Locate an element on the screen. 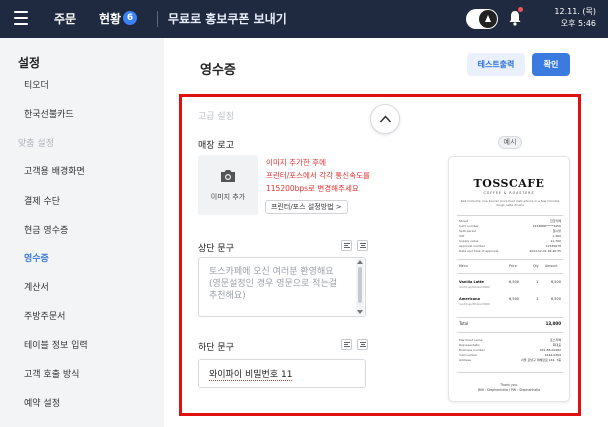 The width and height of the screenshot is (608, 427). toggle-knob is located at coordinates (488, 19).